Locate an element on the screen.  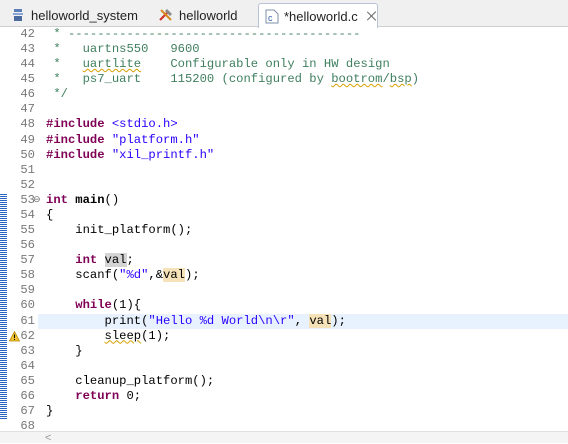
code-line: 55 init_platform(); is located at coordinates (284, 230).